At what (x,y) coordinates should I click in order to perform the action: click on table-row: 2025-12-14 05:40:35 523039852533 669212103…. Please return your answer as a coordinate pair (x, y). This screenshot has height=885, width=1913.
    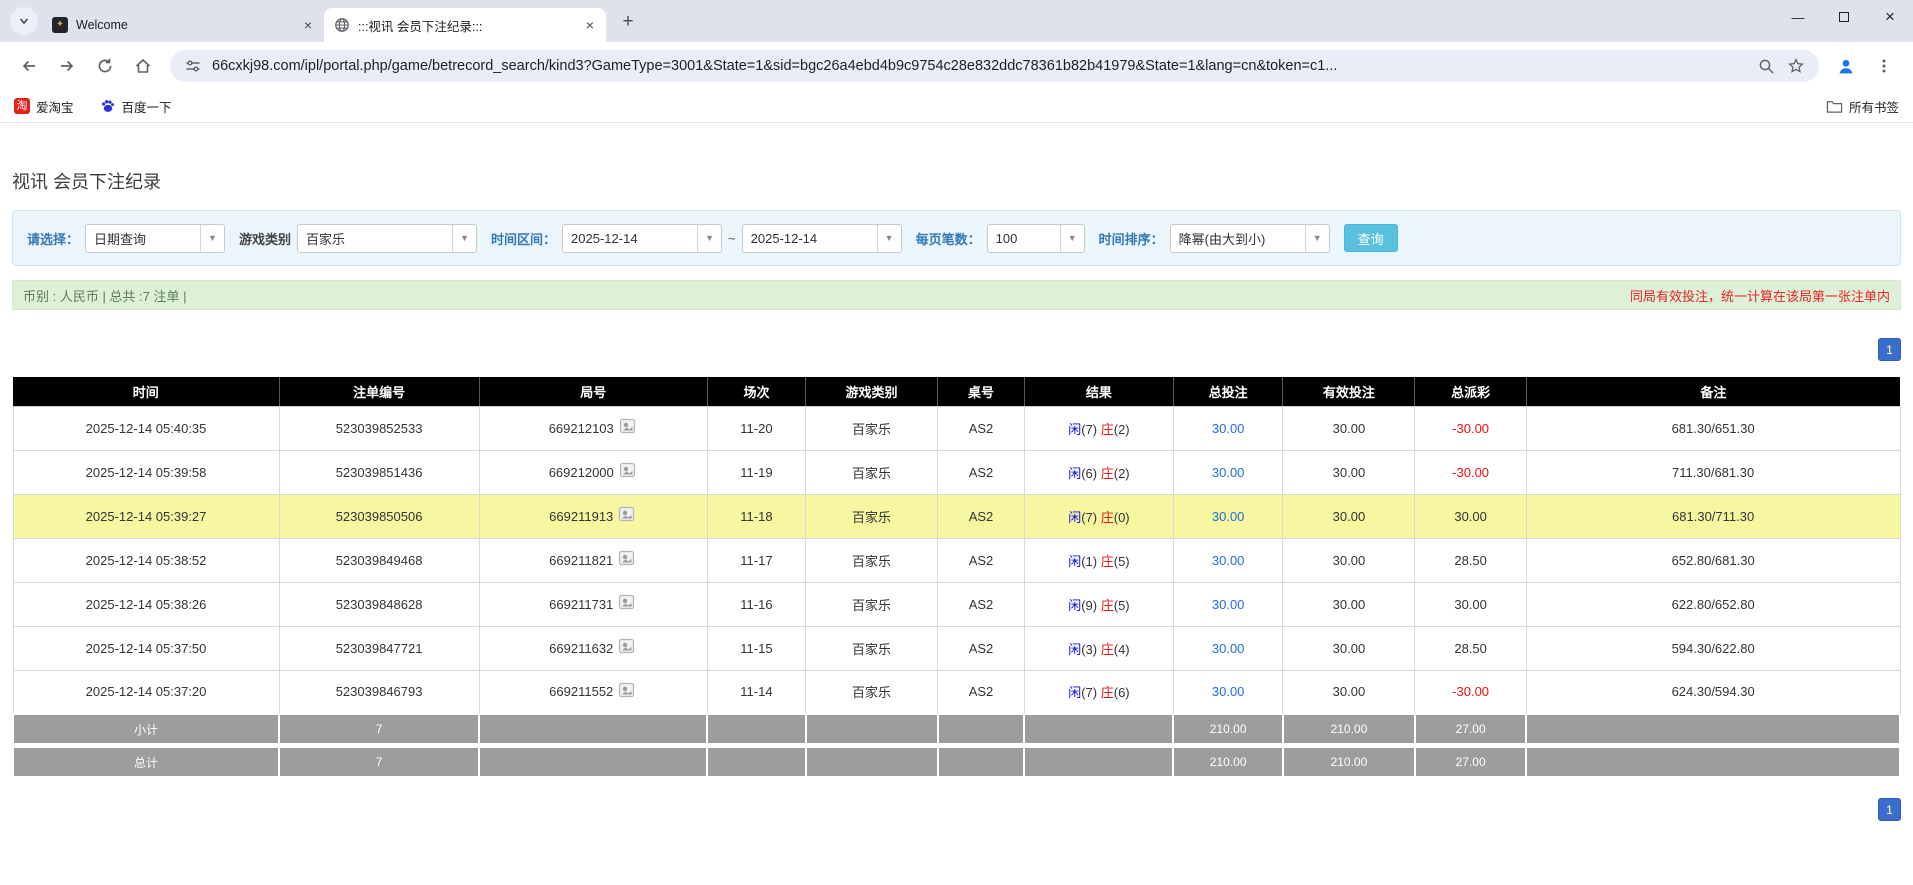
    Looking at the image, I should click on (956, 428).